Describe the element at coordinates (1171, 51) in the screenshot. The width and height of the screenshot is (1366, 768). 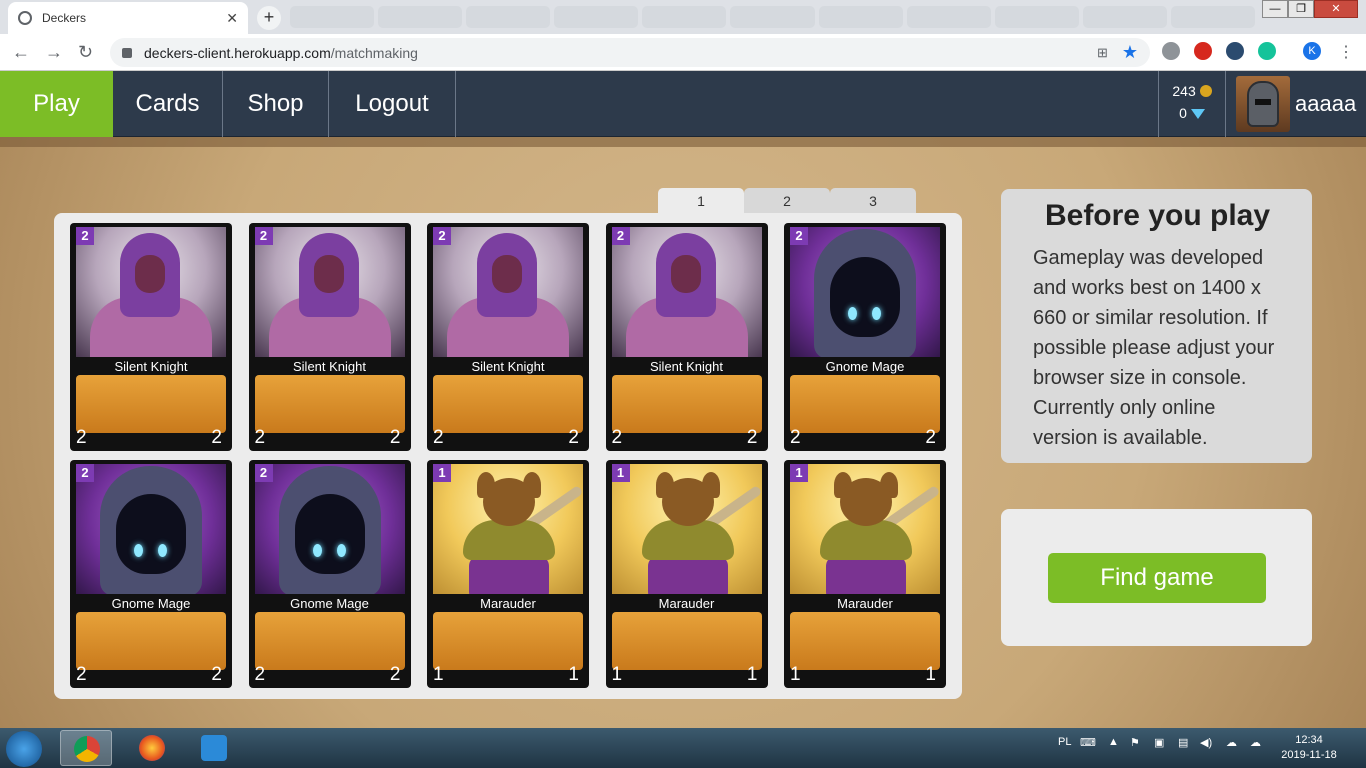
I see `drive-extension-icon` at that location.